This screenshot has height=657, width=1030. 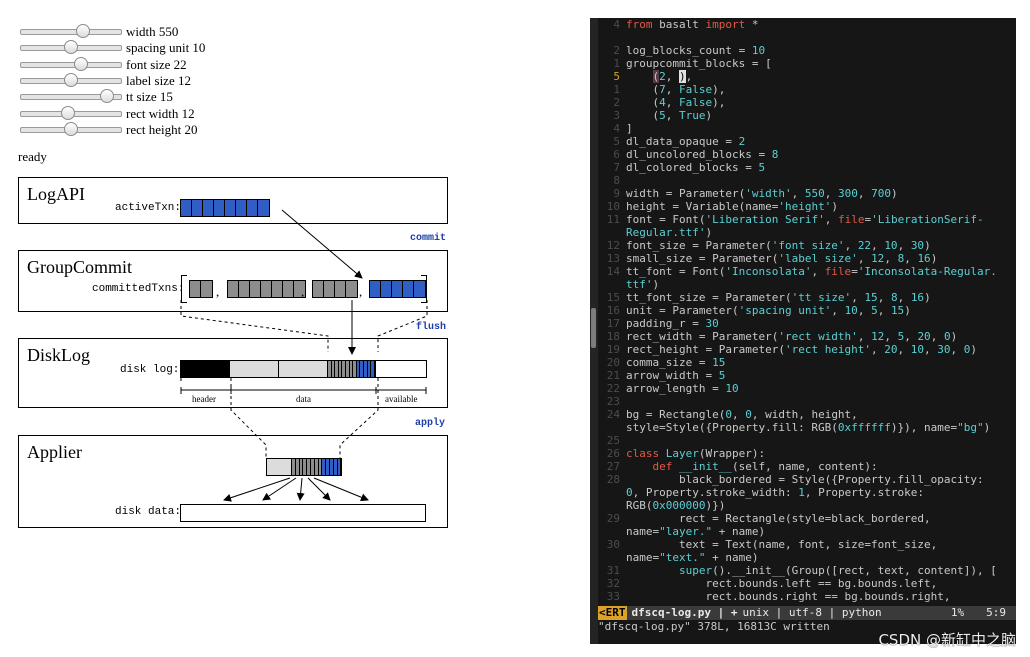 I want to click on line-number: 31, so click(x=613, y=570).